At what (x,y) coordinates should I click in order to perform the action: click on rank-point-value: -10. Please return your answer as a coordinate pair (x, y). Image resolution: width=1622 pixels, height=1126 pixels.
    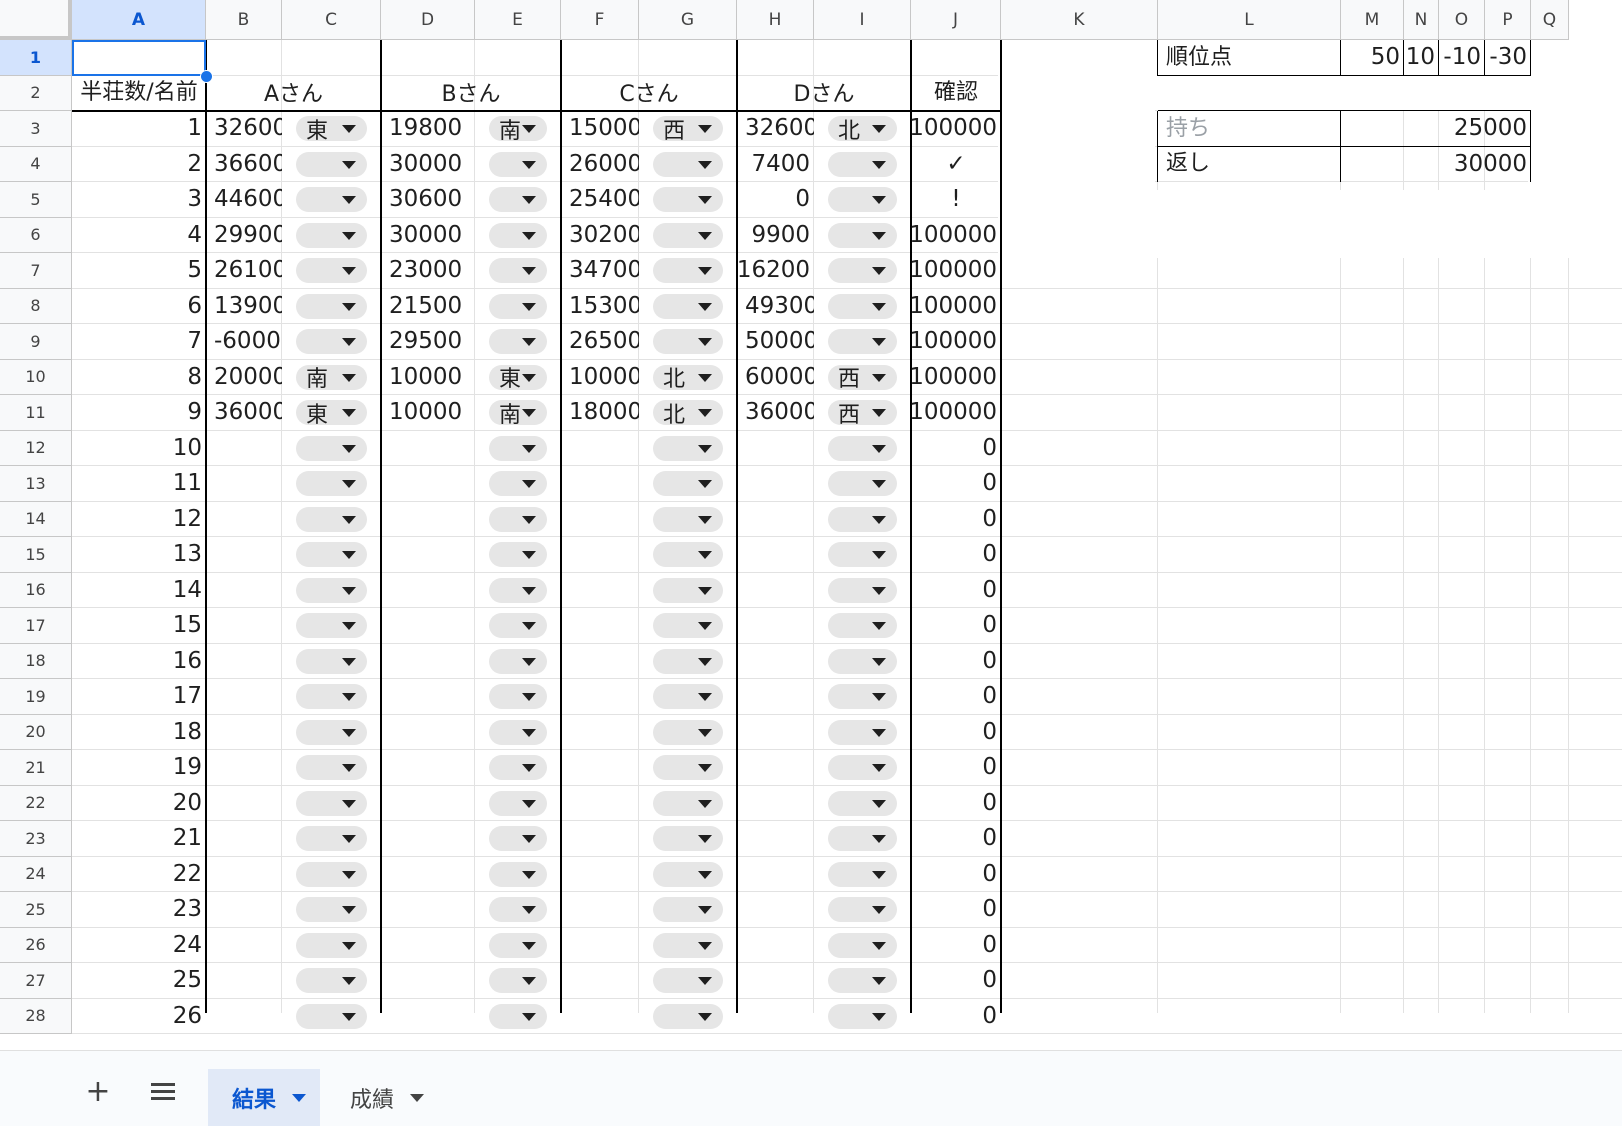
    Looking at the image, I should click on (1462, 58).